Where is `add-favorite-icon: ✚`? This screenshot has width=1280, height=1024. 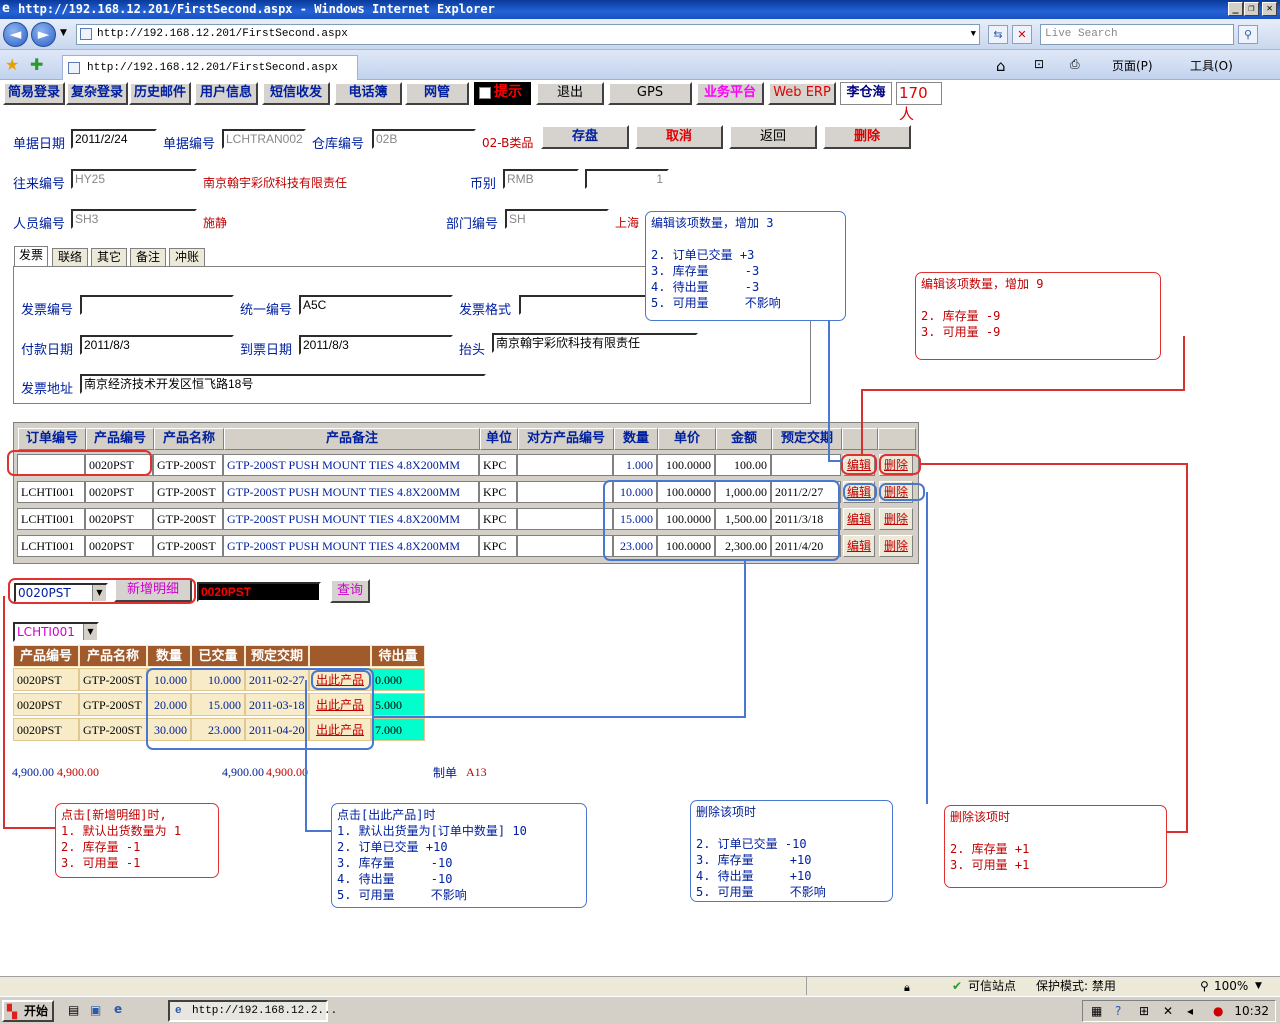 add-favorite-icon: ✚ is located at coordinates (36, 64).